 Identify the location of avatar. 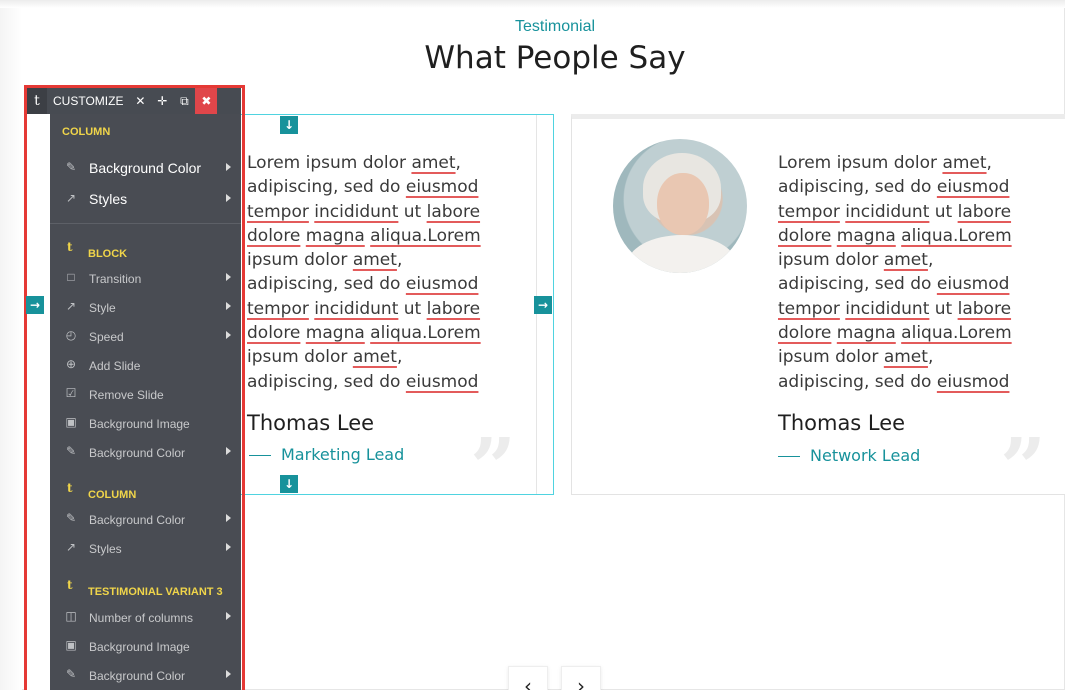
(680, 206).